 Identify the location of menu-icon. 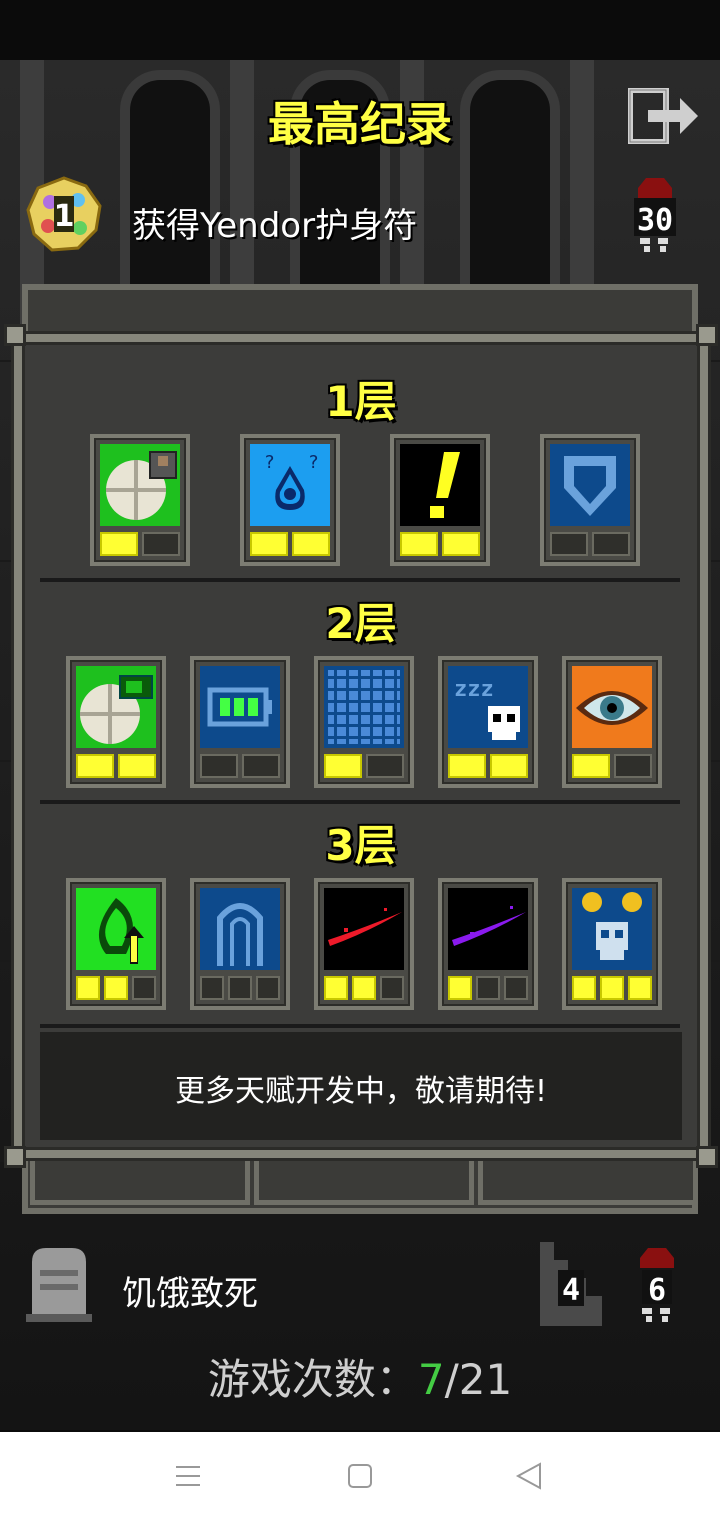
(188, 1476).